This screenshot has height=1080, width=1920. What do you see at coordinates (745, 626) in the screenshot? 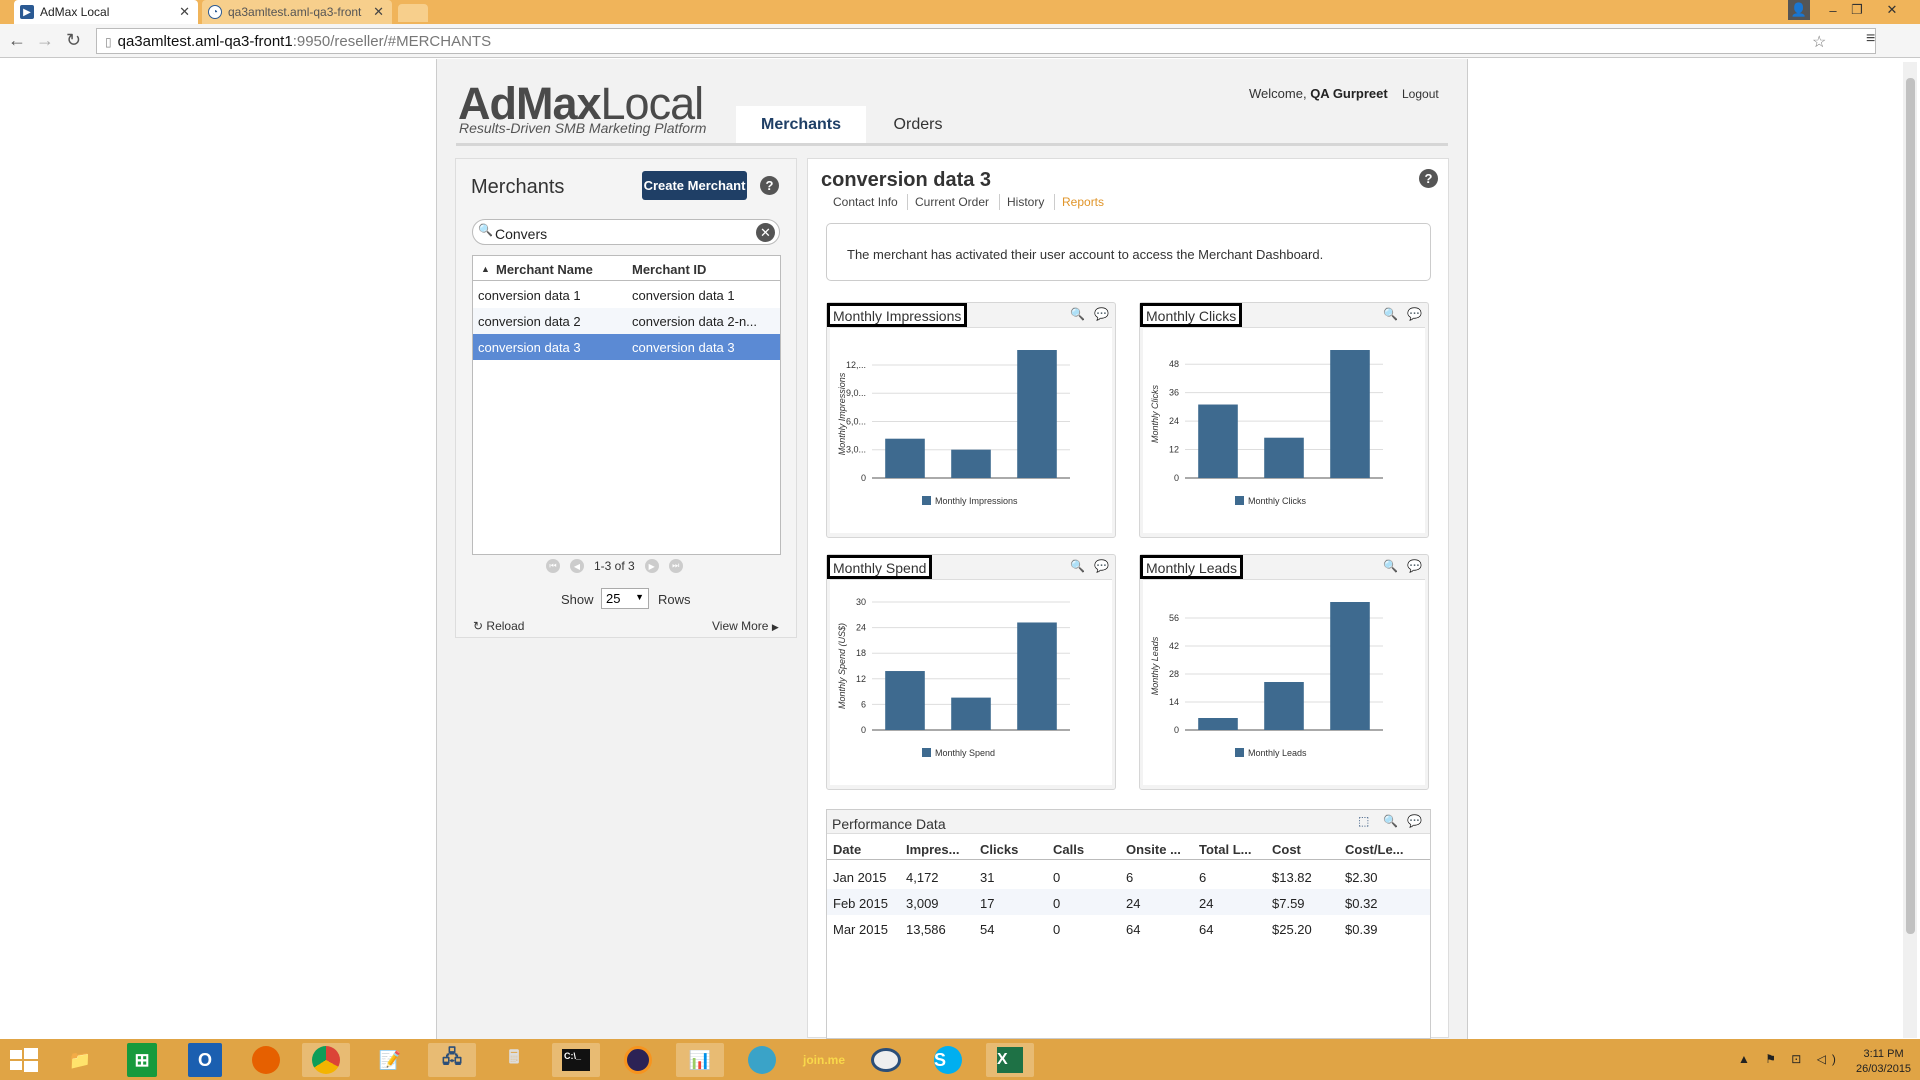
I see `view-more-link: View More ▶` at bounding box center [745, 626].